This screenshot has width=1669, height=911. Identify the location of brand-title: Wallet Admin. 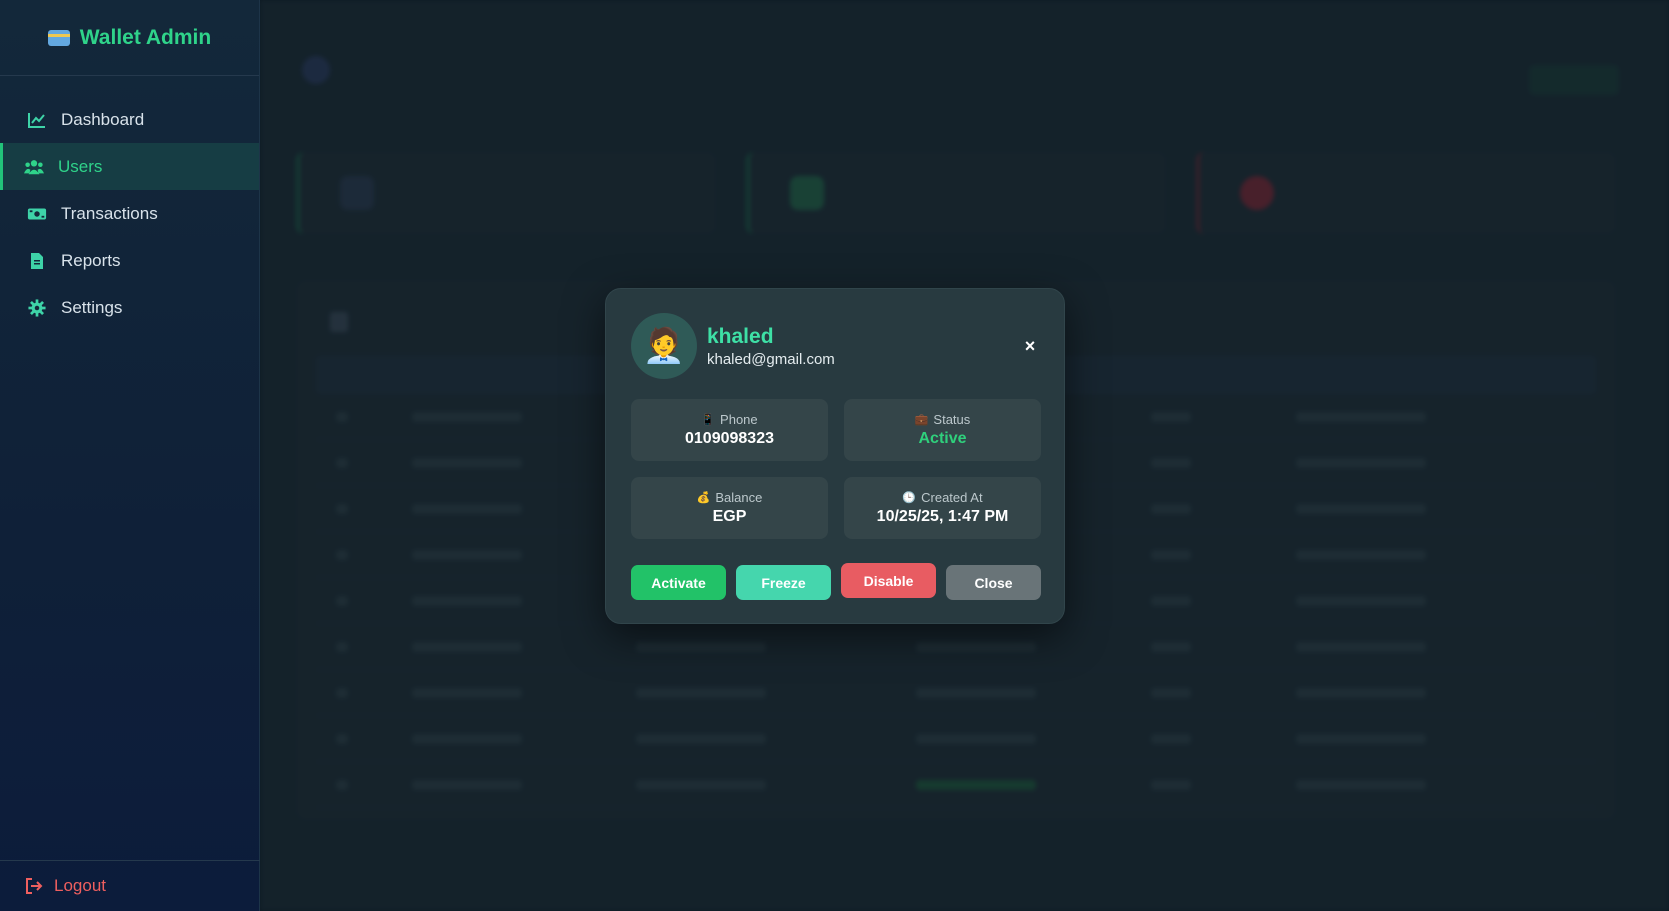
(145, 37).